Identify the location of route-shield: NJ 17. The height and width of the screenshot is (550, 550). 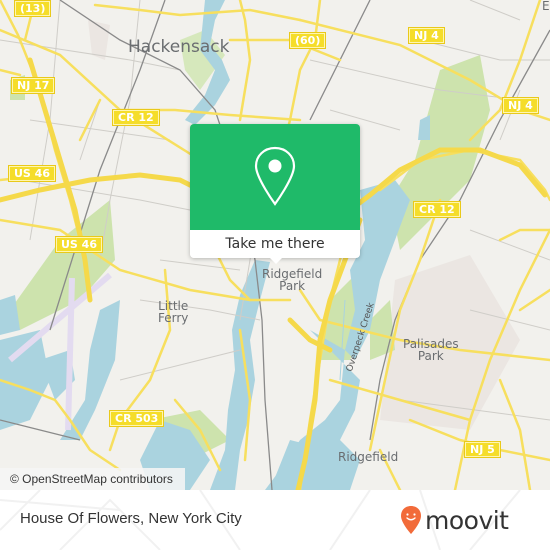
(33, 85).